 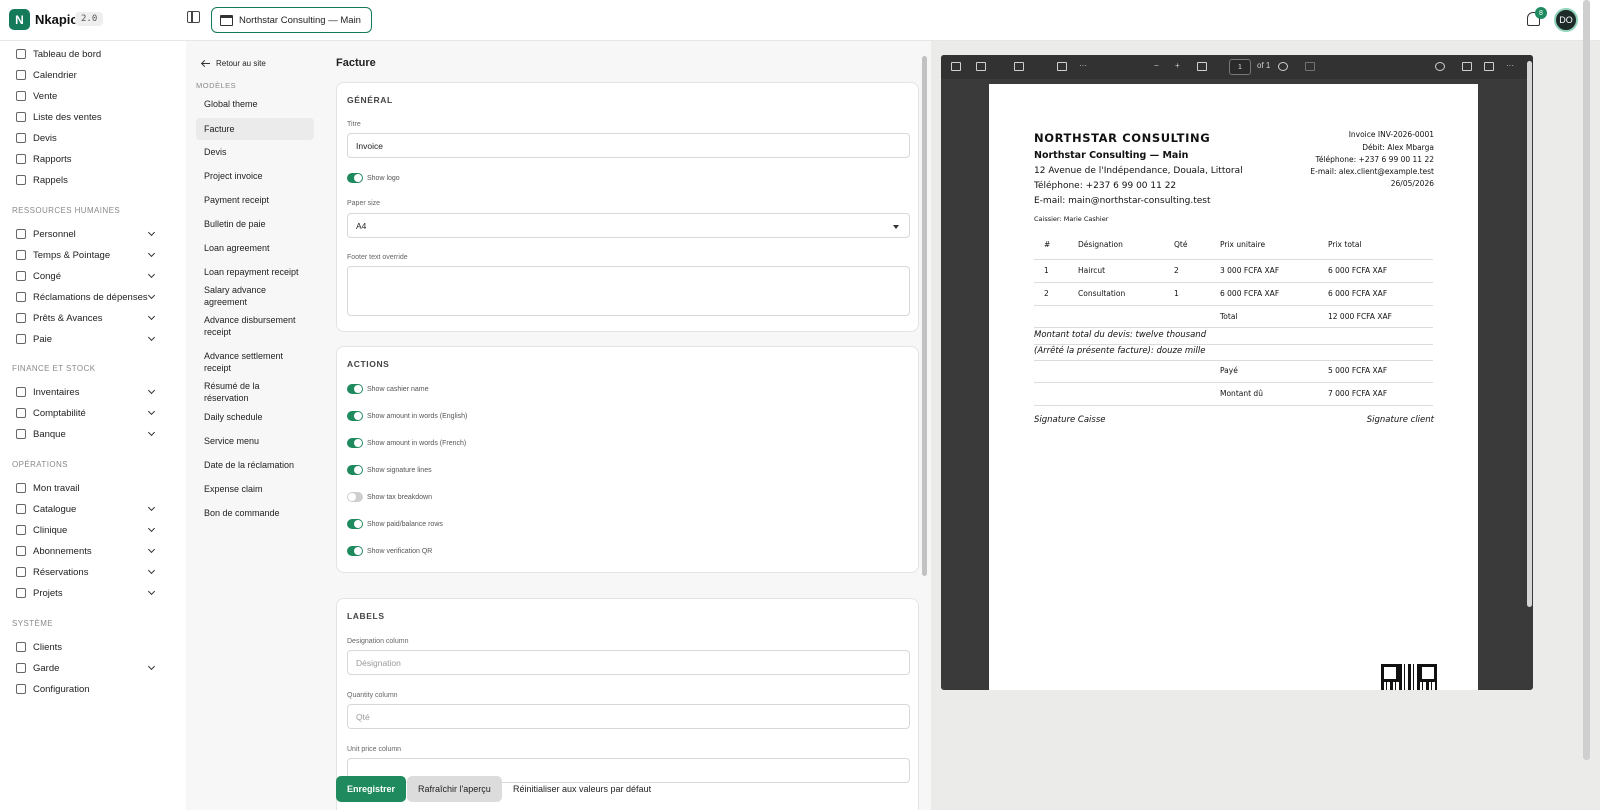 What do you see at coordinates (85, 159) in the screenshot?
I see `sidebar-item-reports: Rapports` at bounding box center [85, 159].